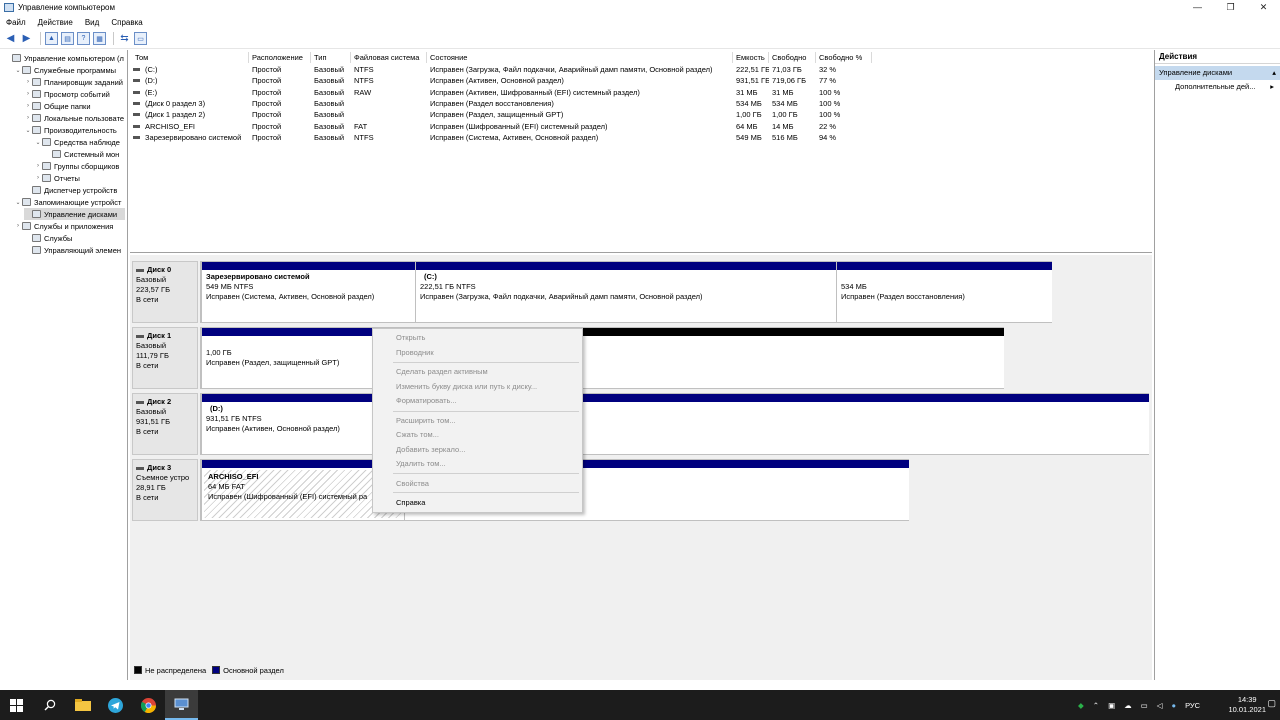 Image resolution: width=1280 pixels, height=720 pixels. I want to click on menu-help: Справка, so click(126, 22).